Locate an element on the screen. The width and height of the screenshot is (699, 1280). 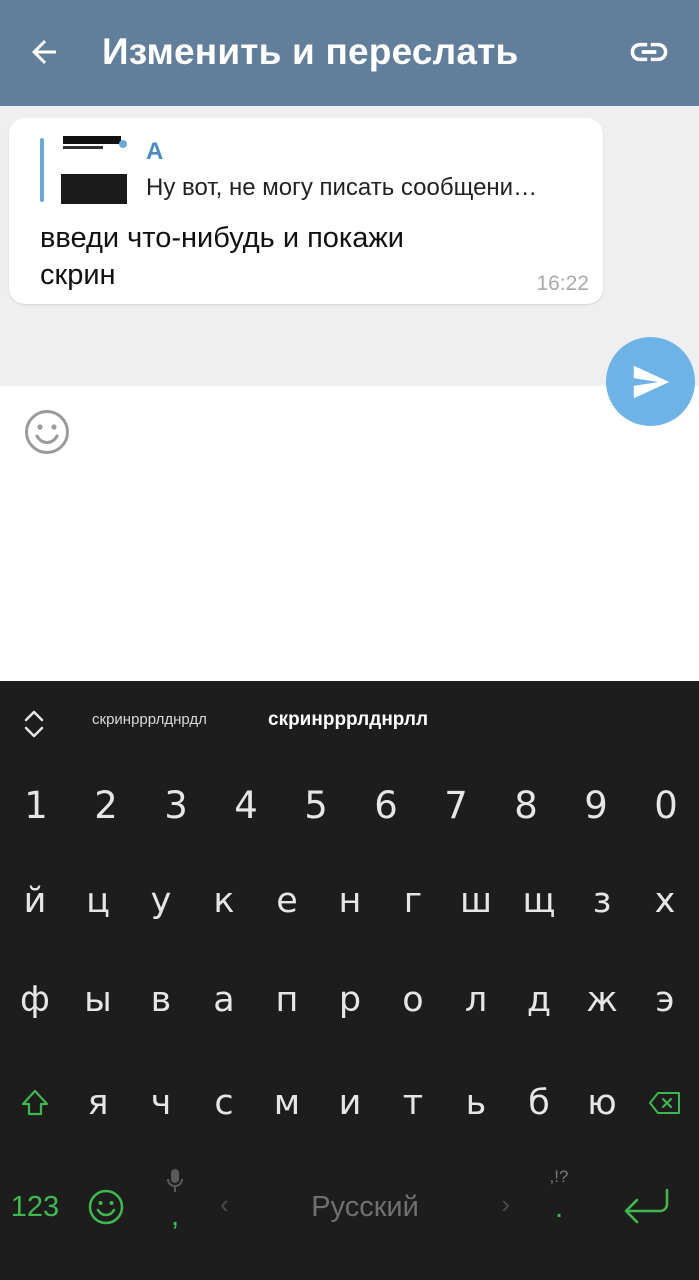
key: р is located at coordinates (350, 1000).